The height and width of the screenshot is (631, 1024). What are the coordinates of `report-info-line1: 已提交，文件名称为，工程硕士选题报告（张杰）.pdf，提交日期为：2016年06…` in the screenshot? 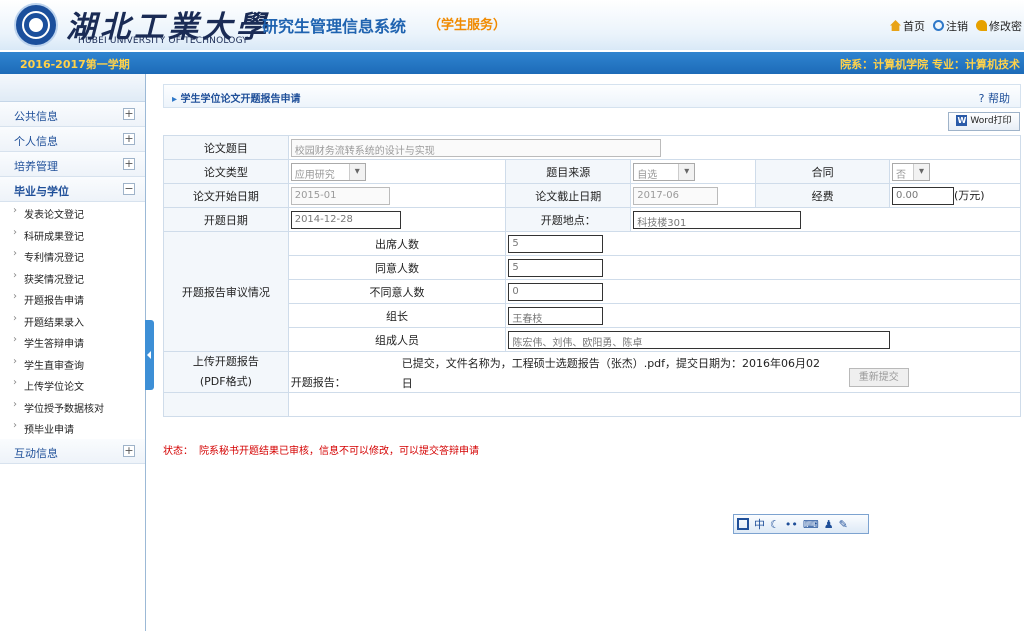 It's located at (611, 363).